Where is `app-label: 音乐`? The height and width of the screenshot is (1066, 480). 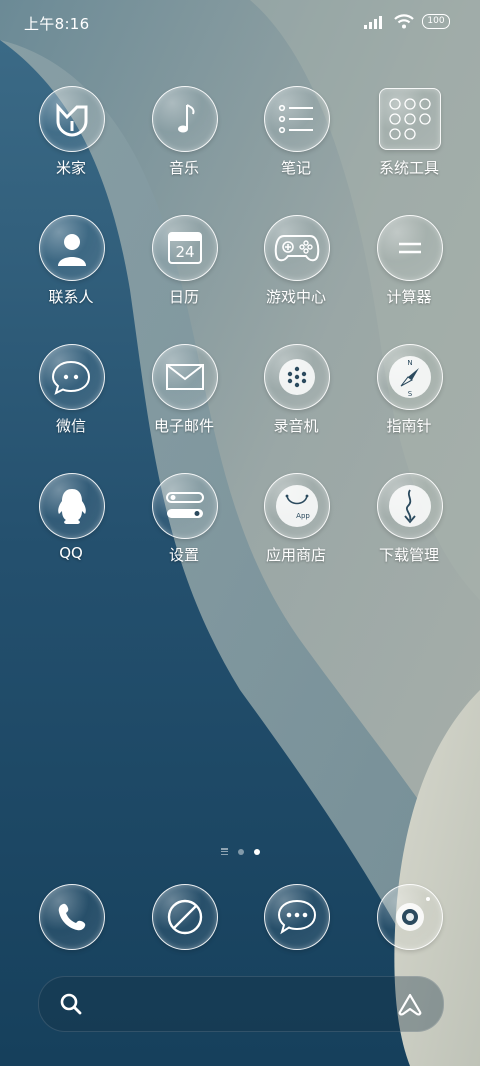 app-label: 音乐 is located at coordinates (183, 168).